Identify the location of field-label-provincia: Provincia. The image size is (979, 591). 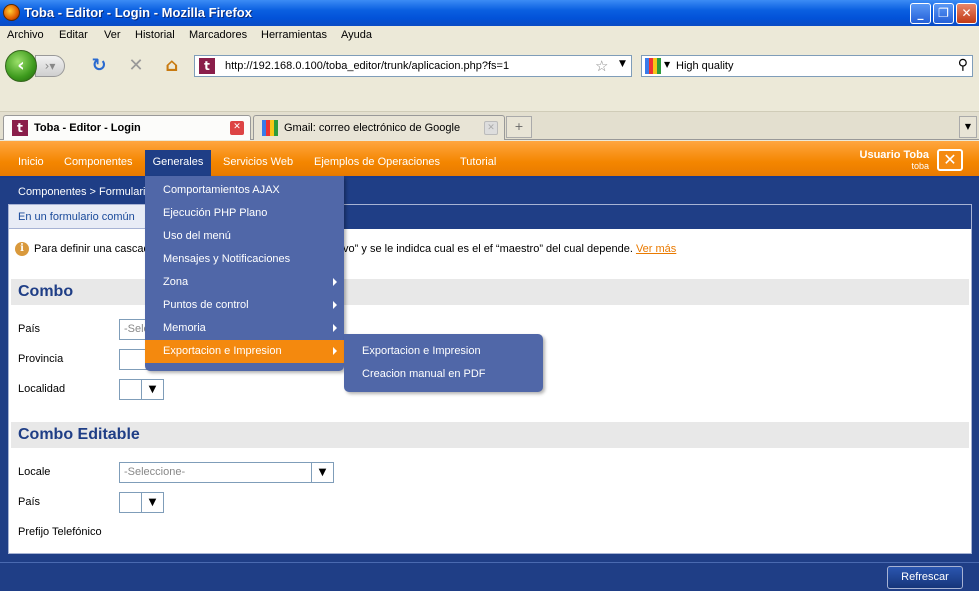
(41, 359).